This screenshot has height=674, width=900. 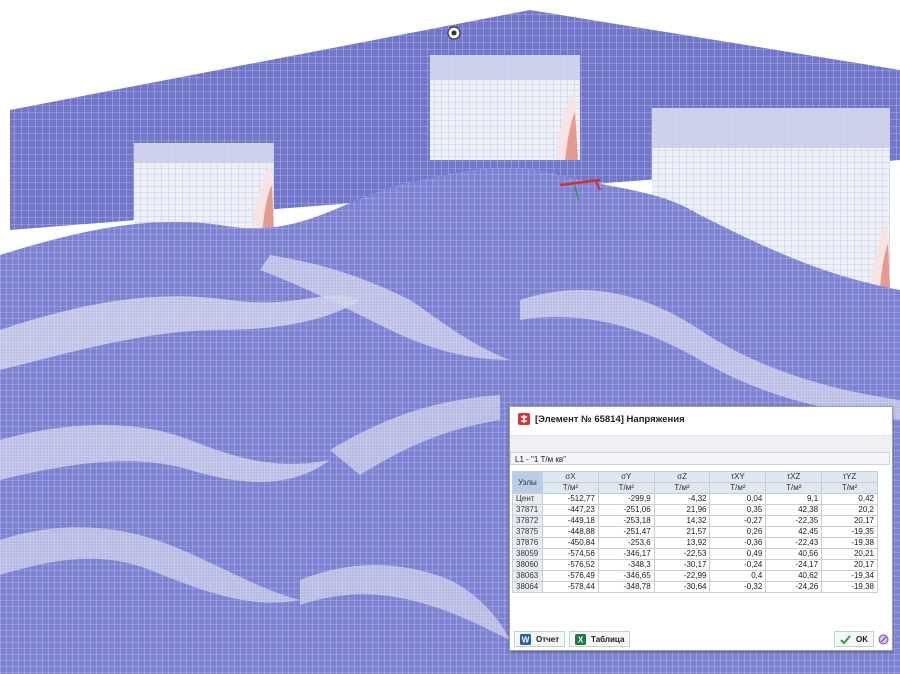 I want to click on table-cell: 21,57, so click(x=682, y=532).